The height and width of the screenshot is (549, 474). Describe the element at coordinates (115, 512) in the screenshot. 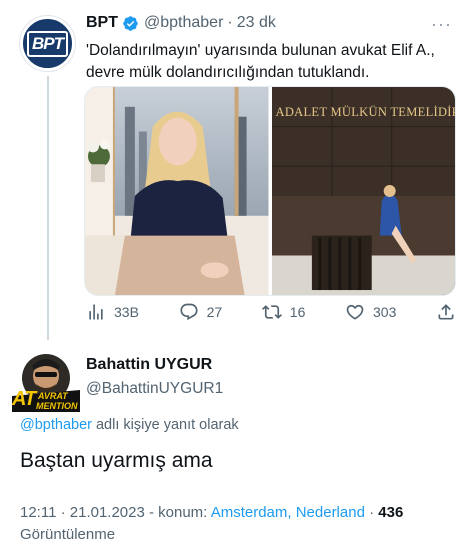

I see `reply-timestamp: 12:11 · 21.01.2023 - konum:` at that location.